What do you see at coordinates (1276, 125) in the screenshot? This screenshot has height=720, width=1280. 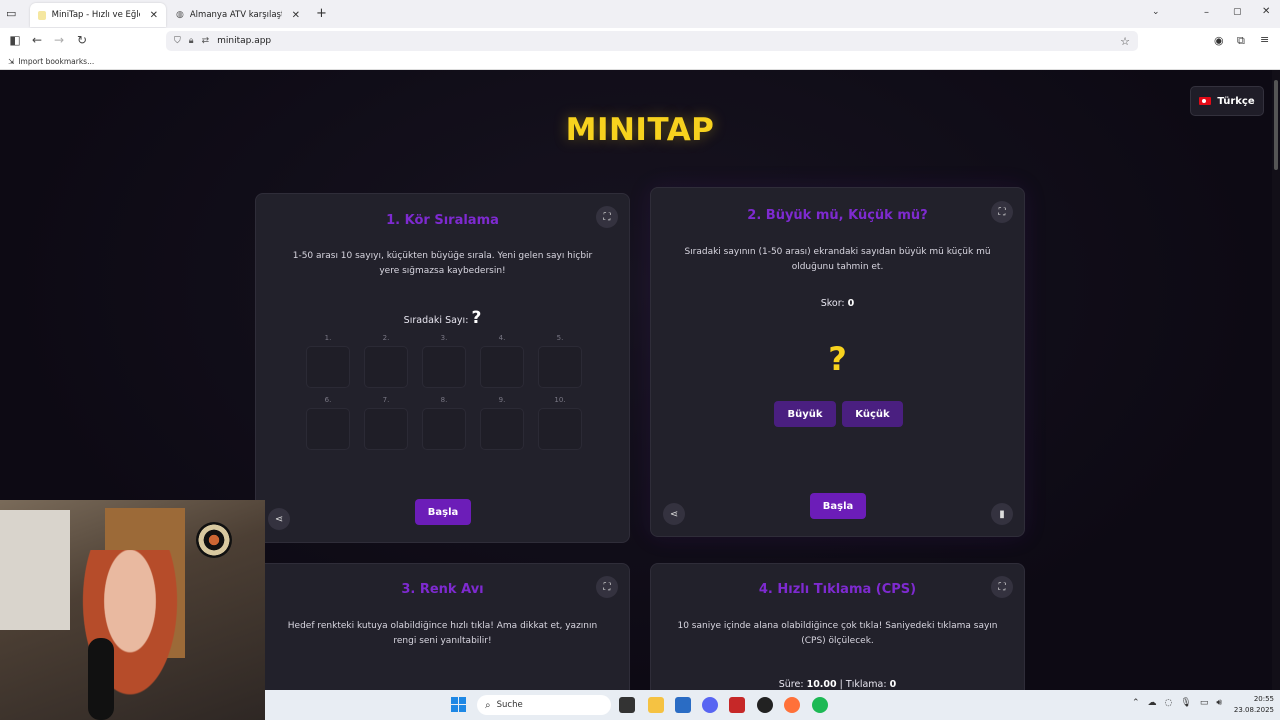 I see `scrollbar-thumb` at bounding box center [1276, 125].